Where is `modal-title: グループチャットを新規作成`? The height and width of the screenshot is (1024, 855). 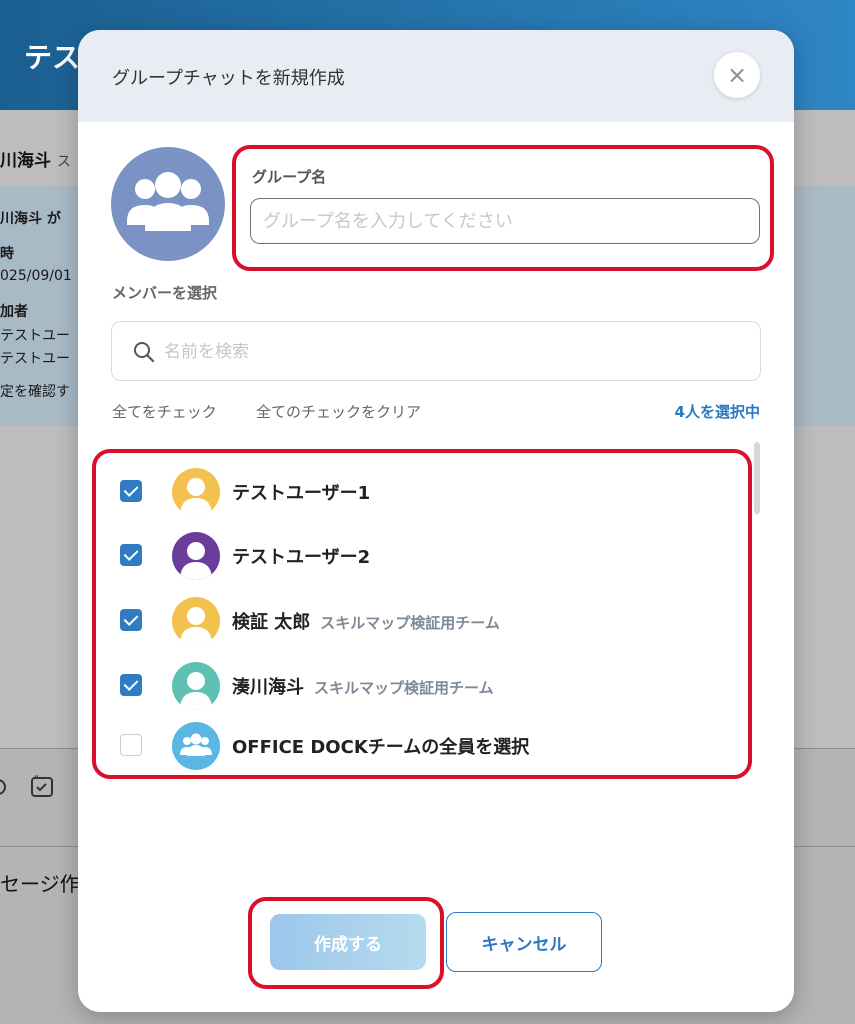
modal-title: グループチャットを新規作成 is located at coordinates (228, 78).